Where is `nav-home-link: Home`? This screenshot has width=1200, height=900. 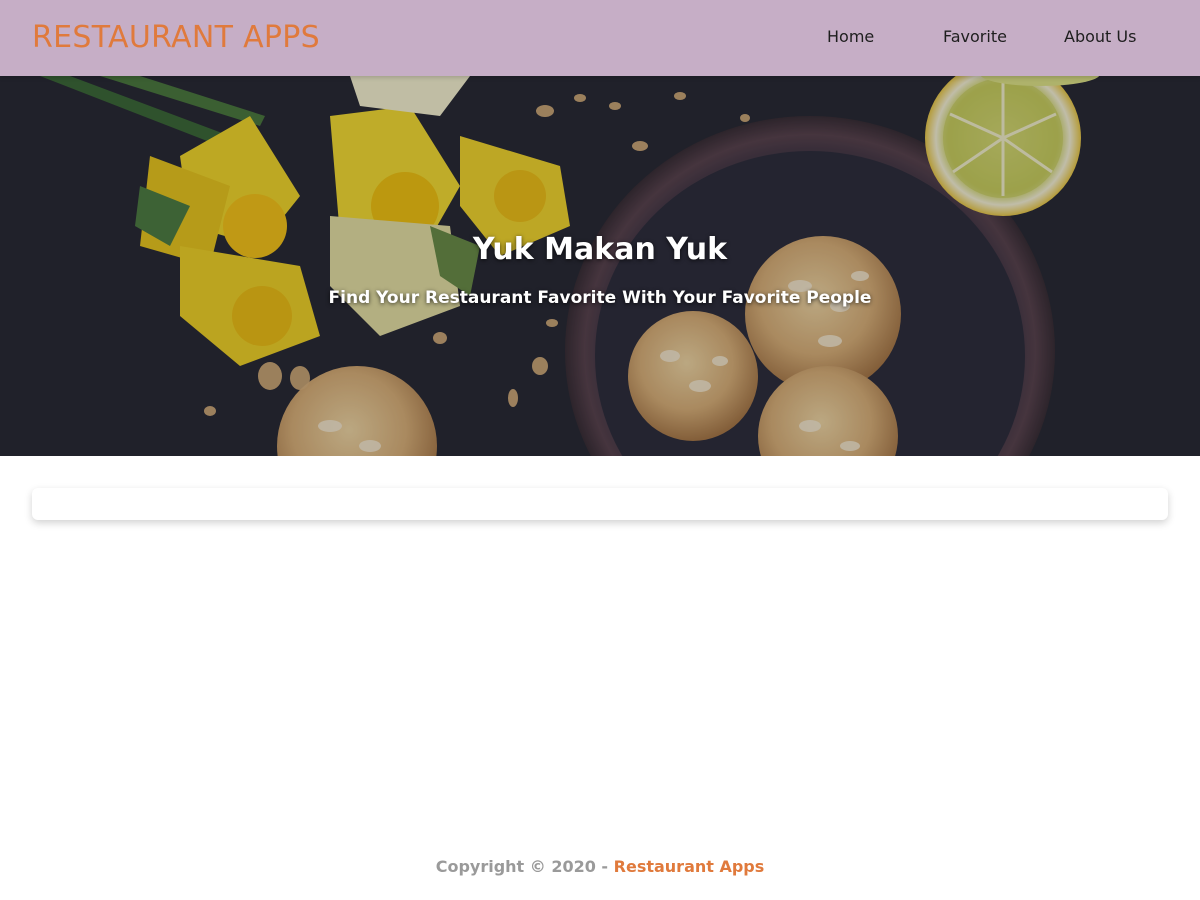
nav-home-link: Home is located at coordinates (850, 37).